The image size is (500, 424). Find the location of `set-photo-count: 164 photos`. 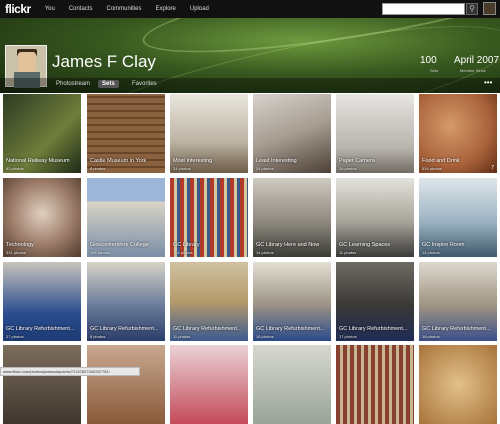

set-photo-count: 164 photos is located at coordinates (183, 252).